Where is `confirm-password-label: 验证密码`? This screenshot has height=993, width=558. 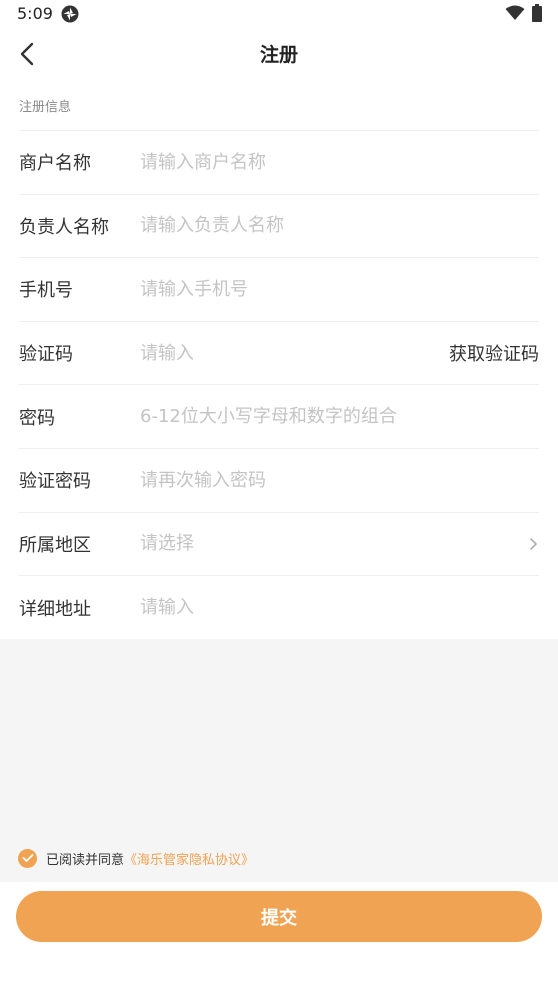 confirm-password-label: 验证密码 is located at coordinates (55, 482).